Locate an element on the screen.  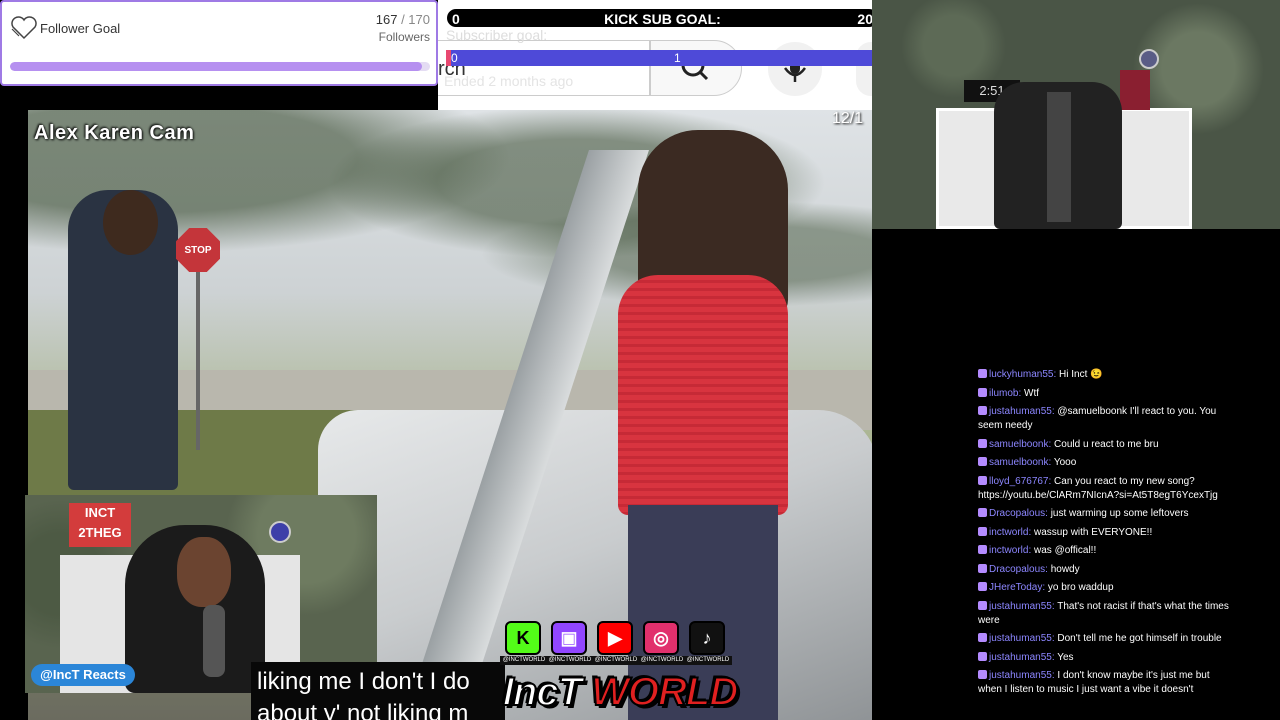
kick-goal-title: KICK SUB GOAL: is located at coordinates (662, 19).